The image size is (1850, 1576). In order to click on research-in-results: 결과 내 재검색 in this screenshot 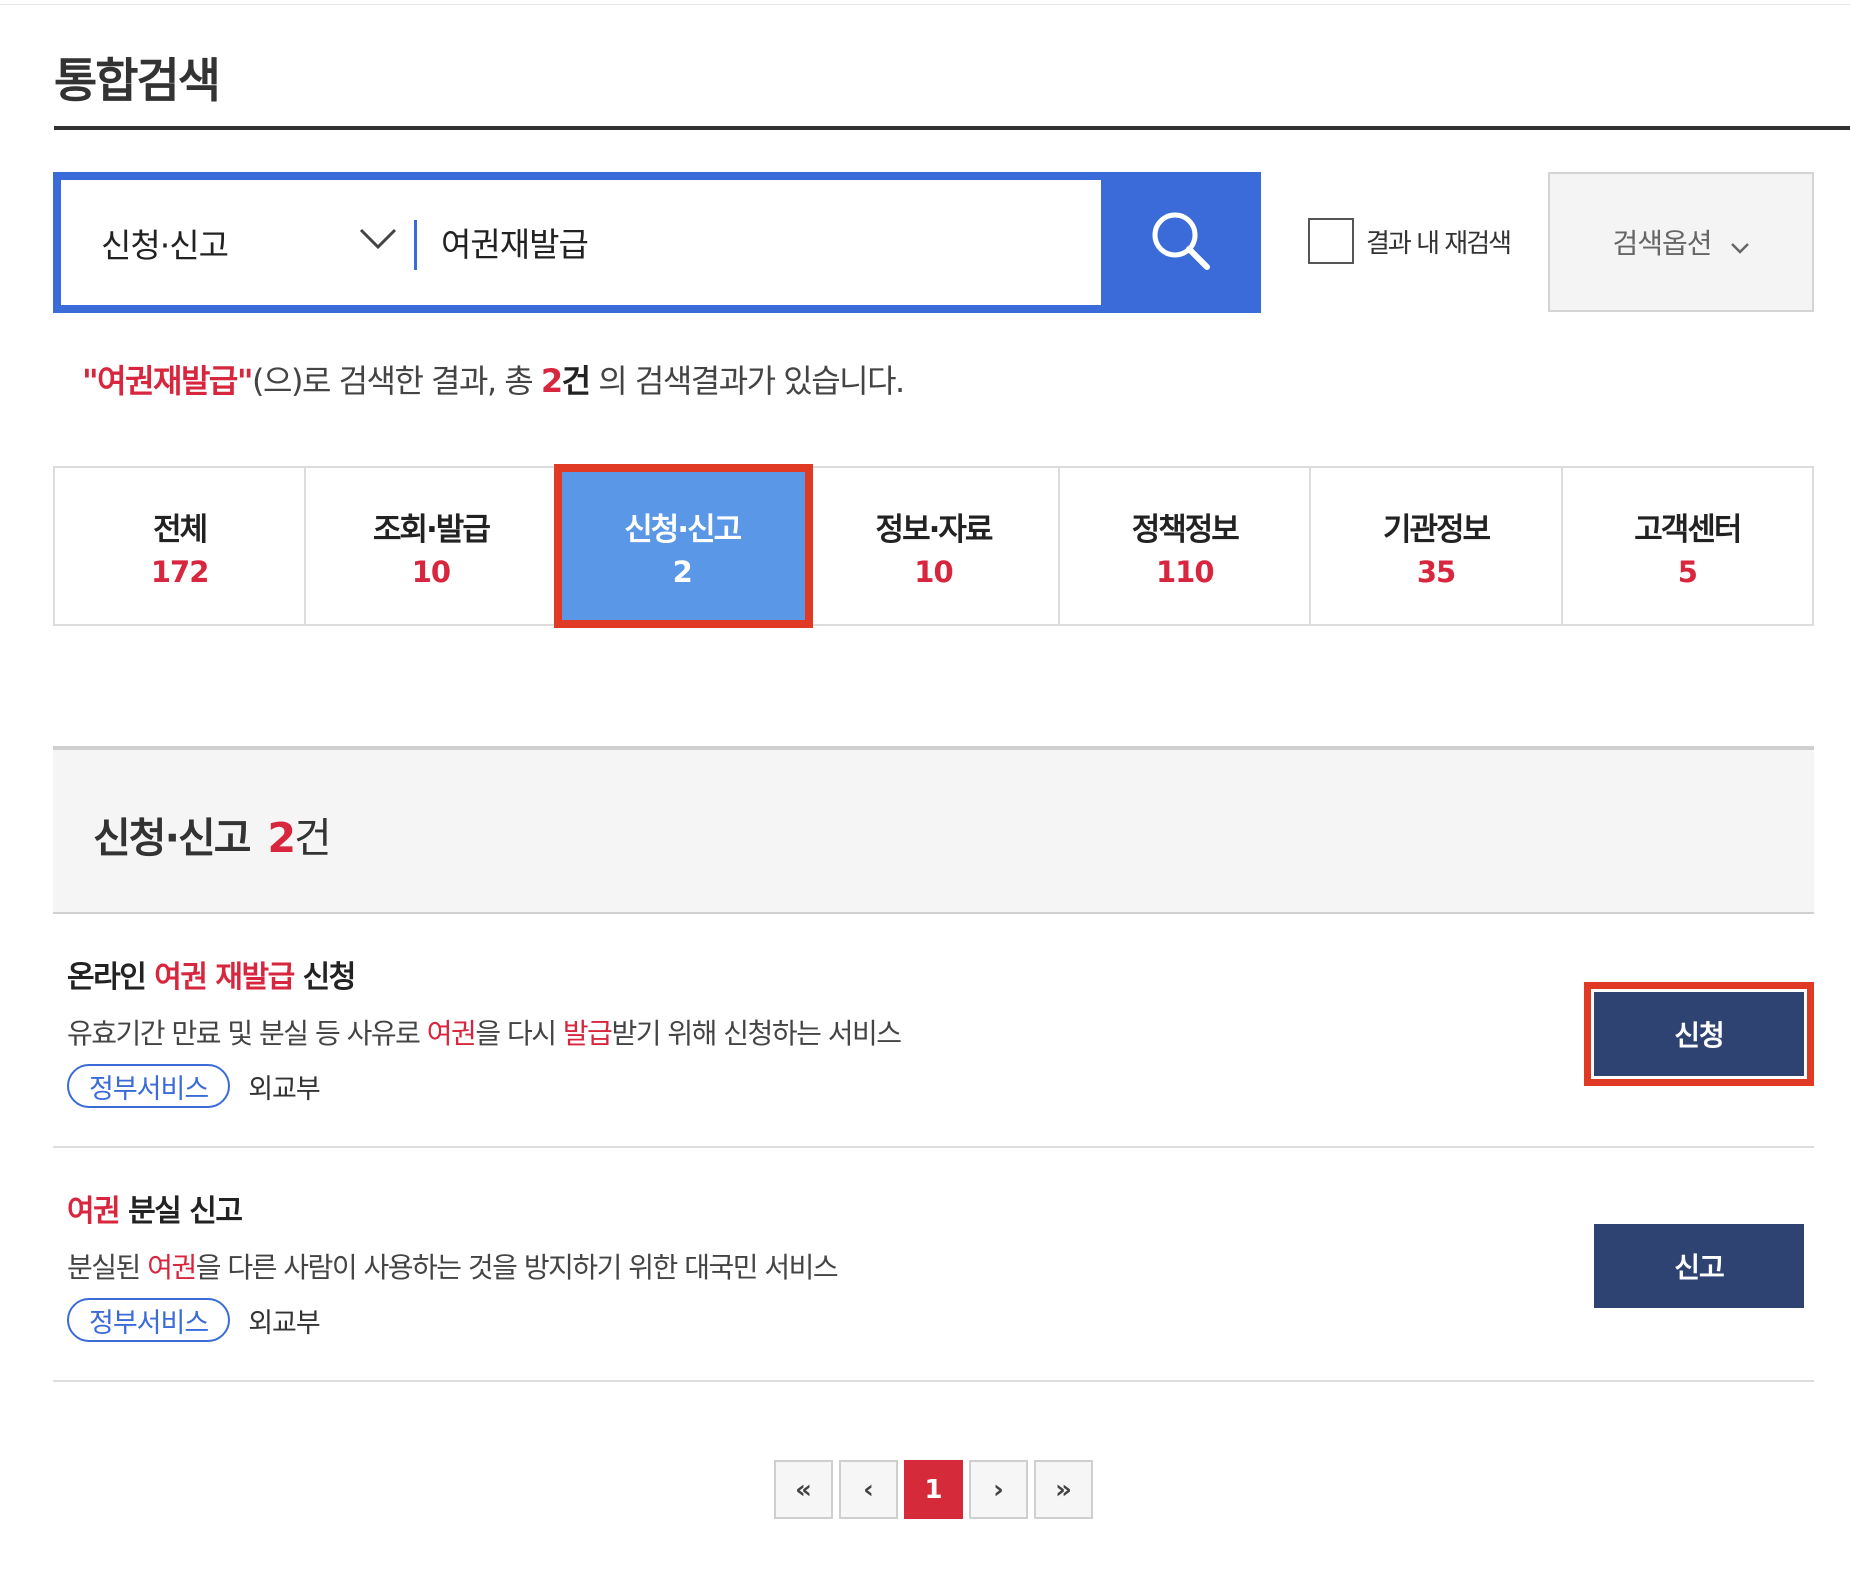, I will do `click(1410, 241)`.